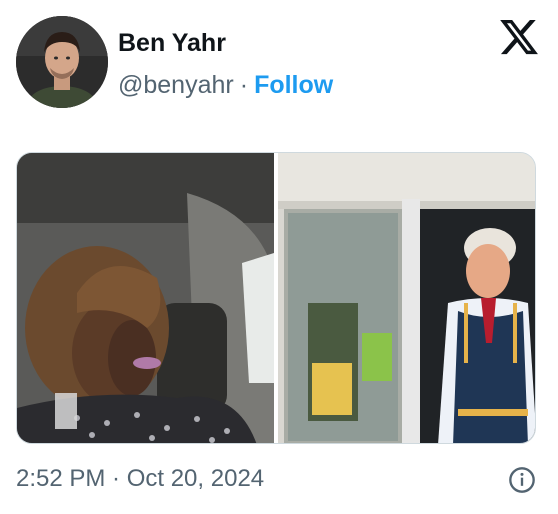 This screenshot has height=514, width=558. Describe the element at coordinates (519, 37) in the screenshot. I see `x-logo-icon` at that location.